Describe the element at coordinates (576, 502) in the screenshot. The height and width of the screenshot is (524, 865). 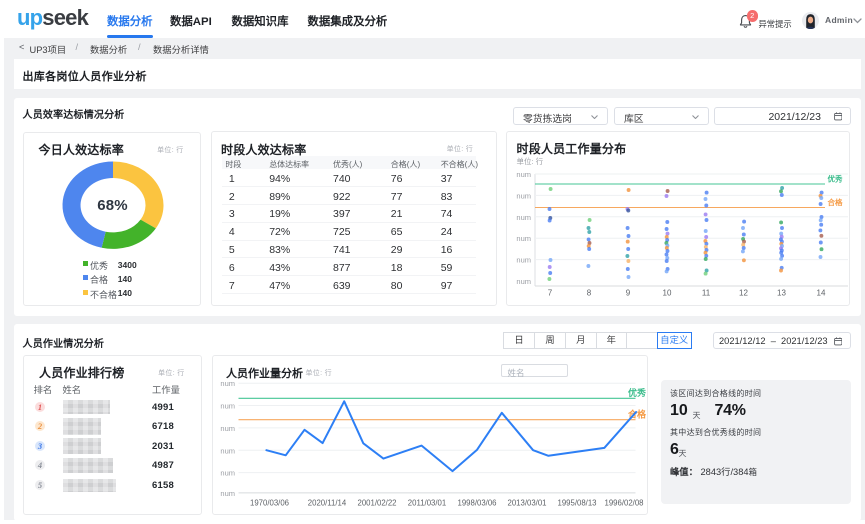
I see `svg-text: 1995/08/13` at that location.